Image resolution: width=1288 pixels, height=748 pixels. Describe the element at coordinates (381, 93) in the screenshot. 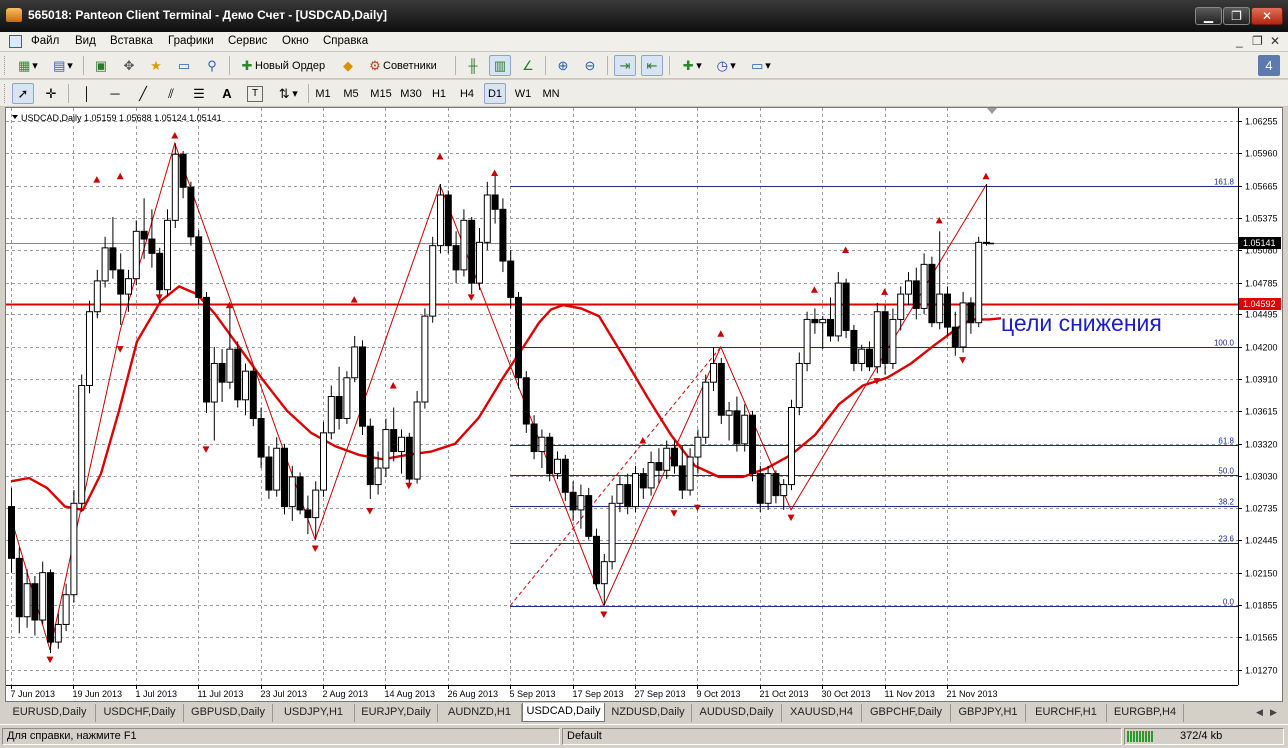

I see `period-m15-button: M15` at that location.